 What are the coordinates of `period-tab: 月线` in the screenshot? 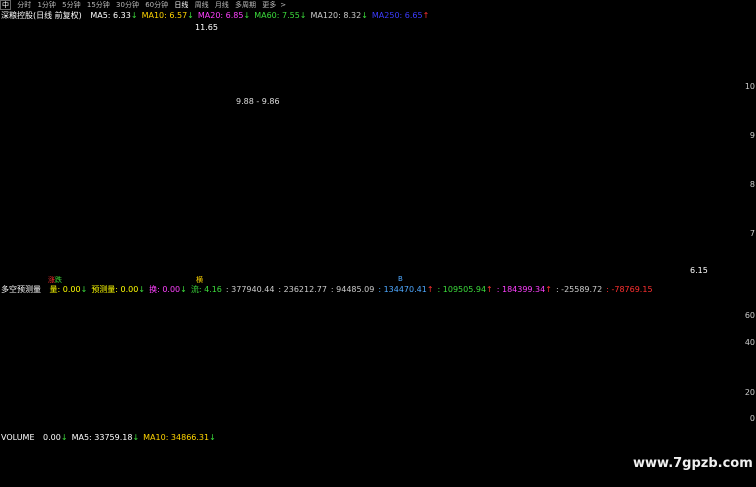 It's located at (222, 5).